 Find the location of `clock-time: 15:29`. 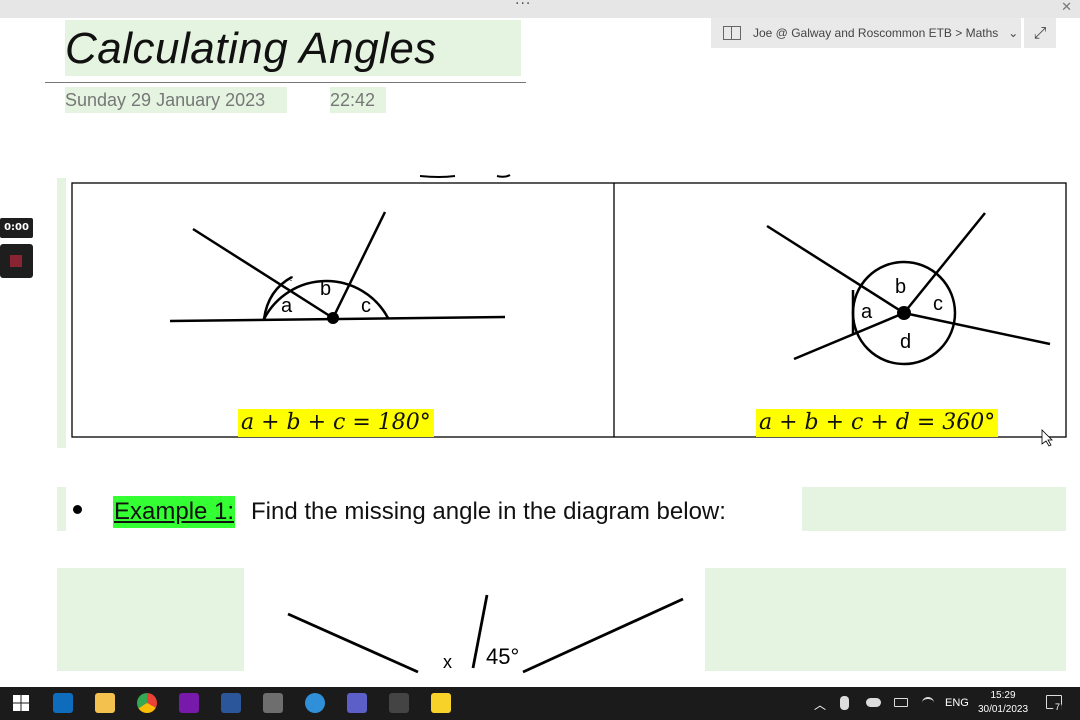

clock-time: 15:29 is located at coordinates (1003, 695).